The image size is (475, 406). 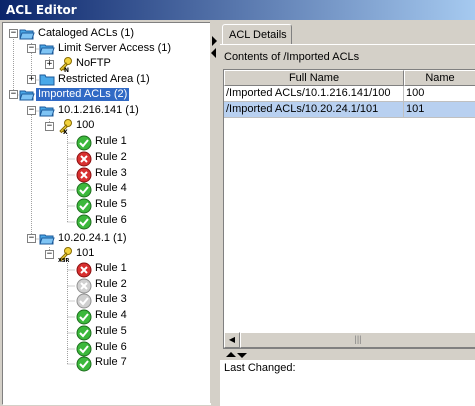 What do you see at coordinates (215, 212) in the screenshot?
I see `pane-splitter` at bounding box center [215, 212].